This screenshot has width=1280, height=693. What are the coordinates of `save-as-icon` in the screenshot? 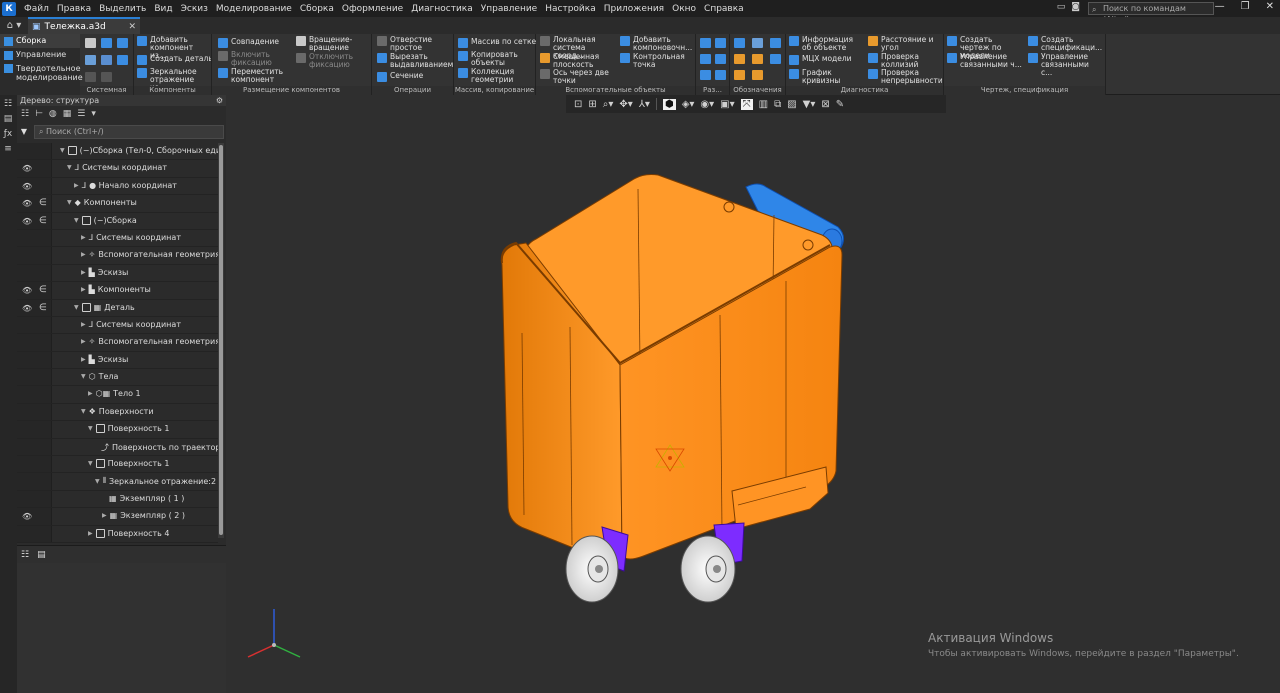 It's located at (122, 60).